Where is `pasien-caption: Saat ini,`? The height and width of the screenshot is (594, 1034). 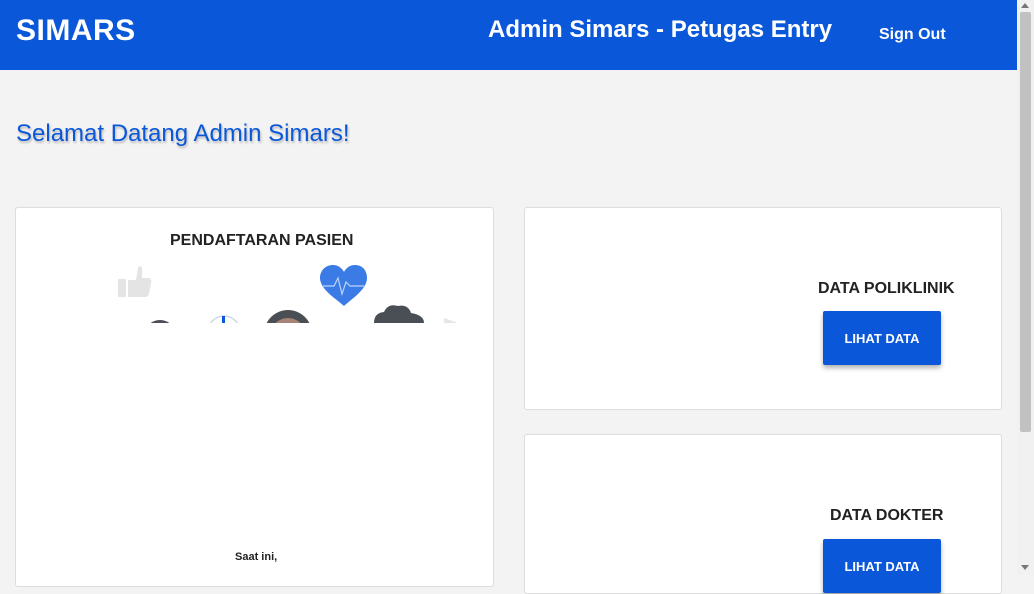
pasien-caption: Saat ini, is located at coordinates (256, 557).